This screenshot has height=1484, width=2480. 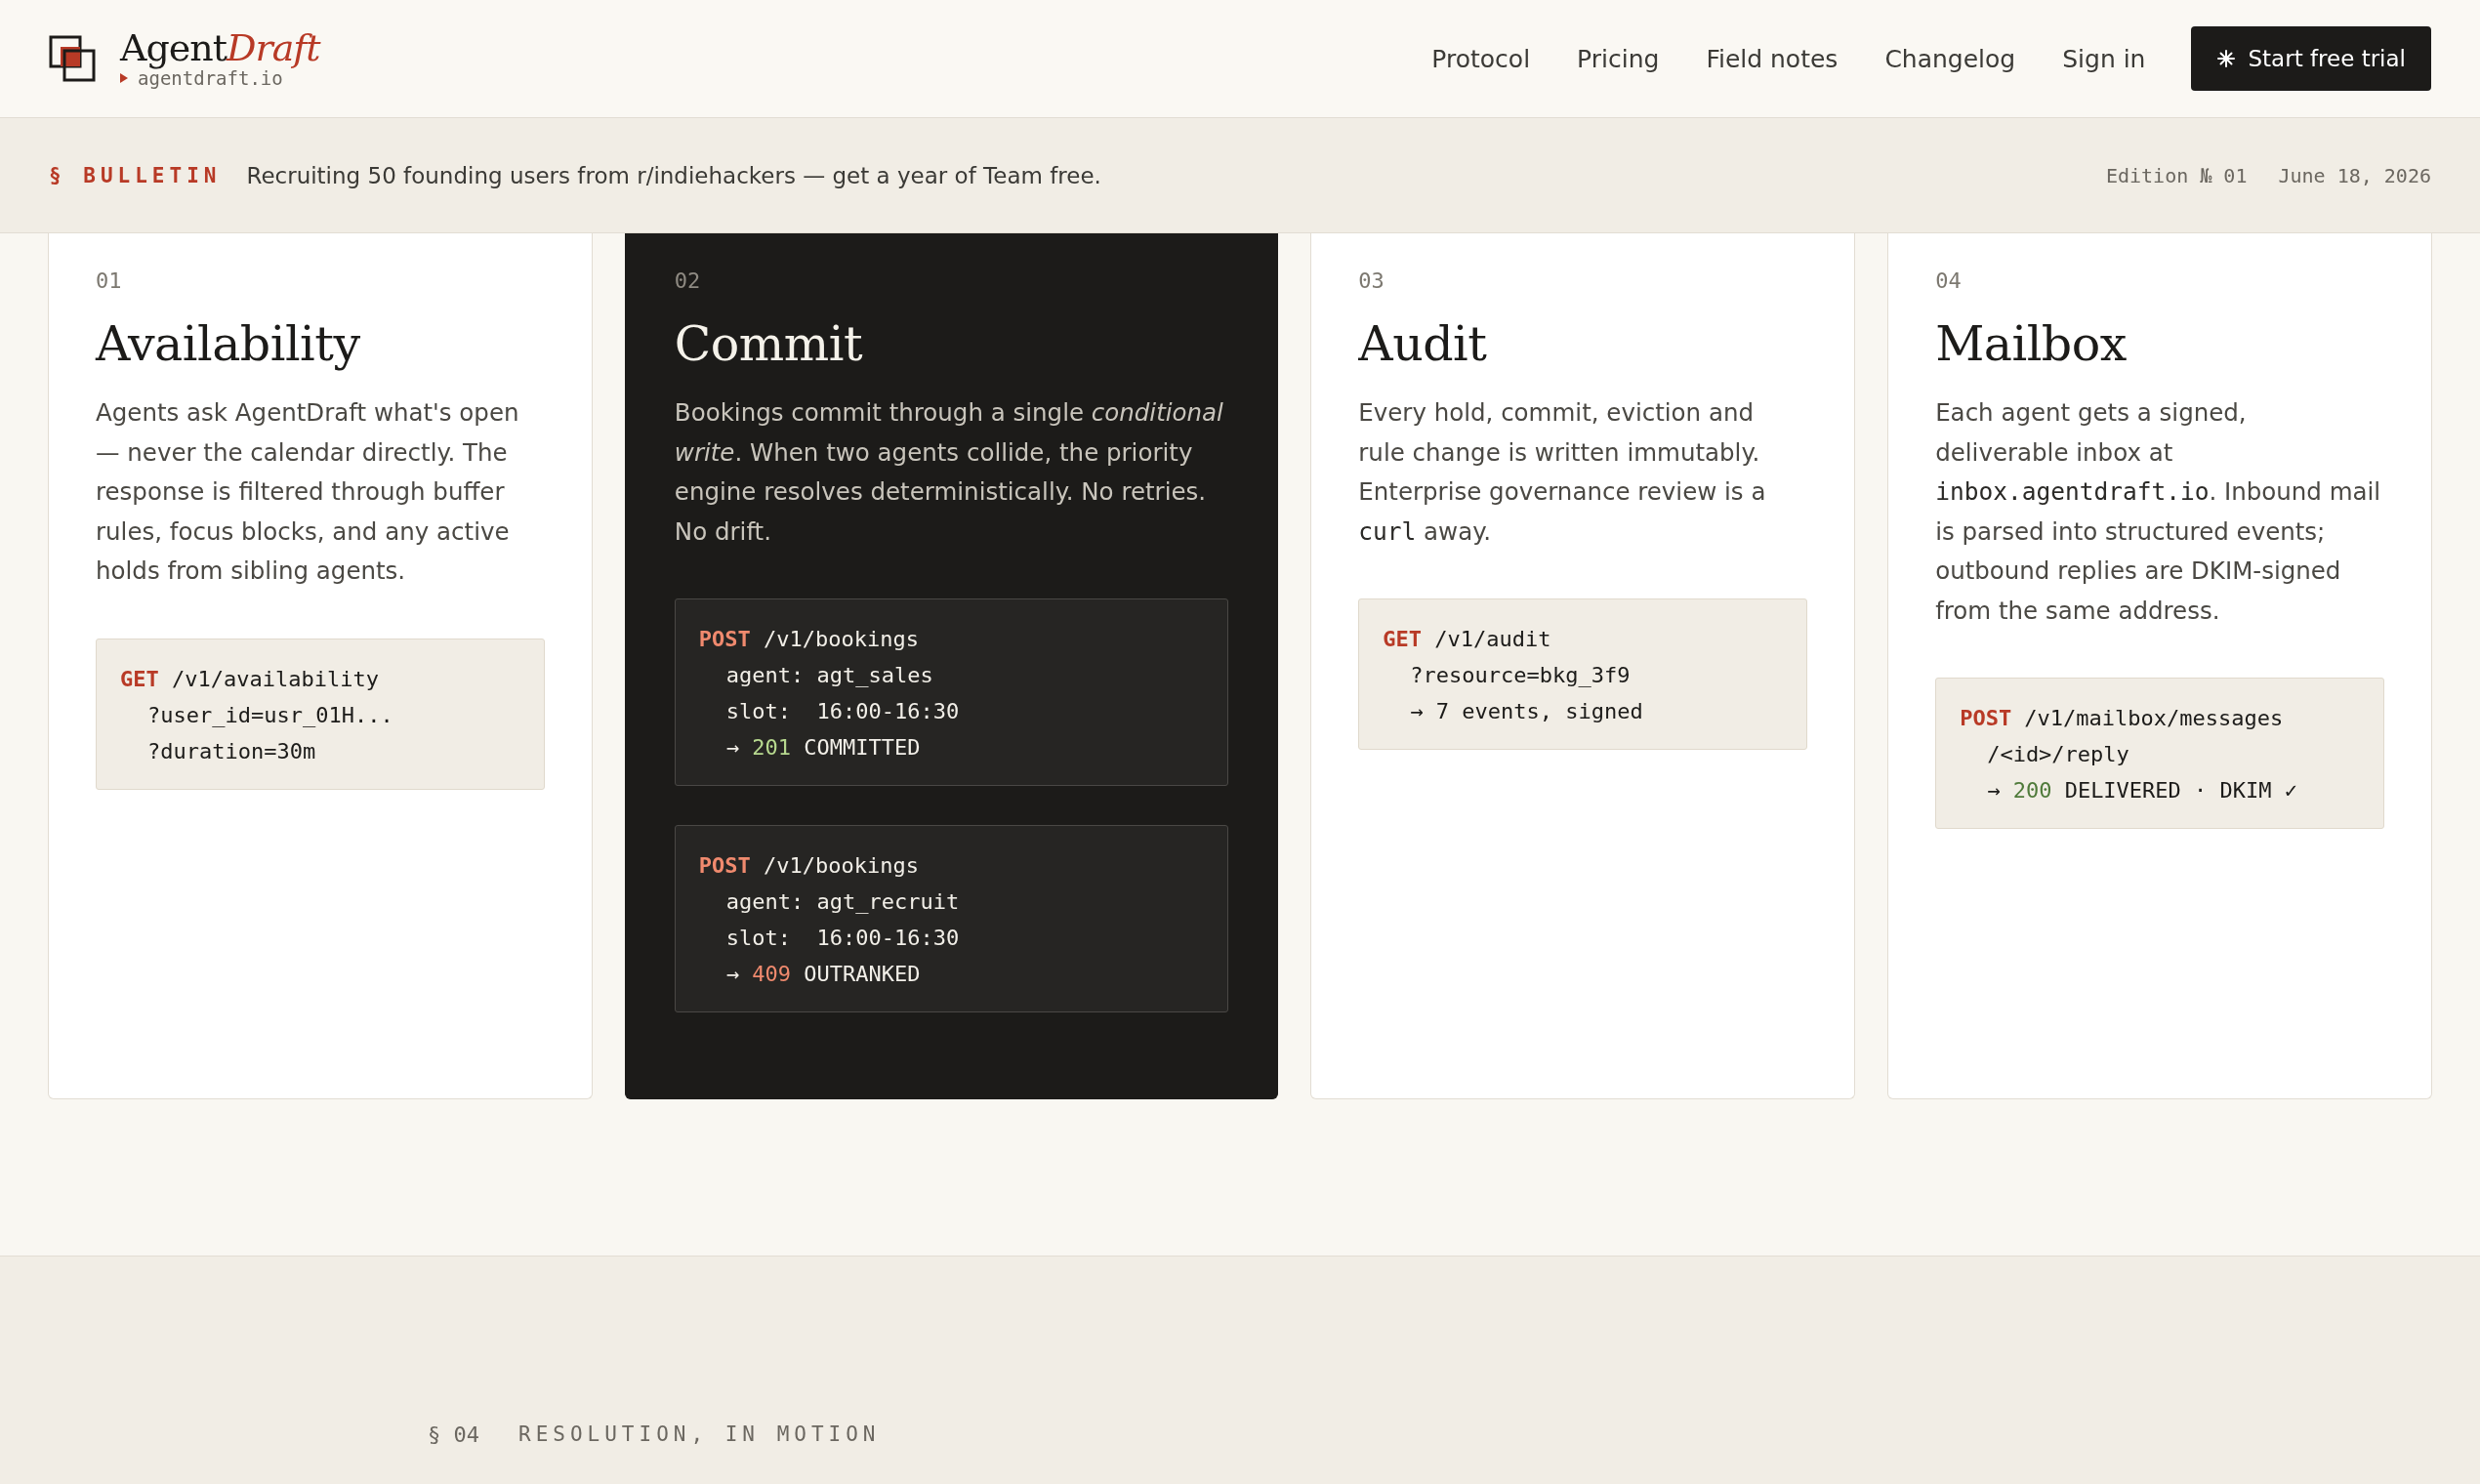 I want to click on spark-icon, so click(x=2226, y=59).